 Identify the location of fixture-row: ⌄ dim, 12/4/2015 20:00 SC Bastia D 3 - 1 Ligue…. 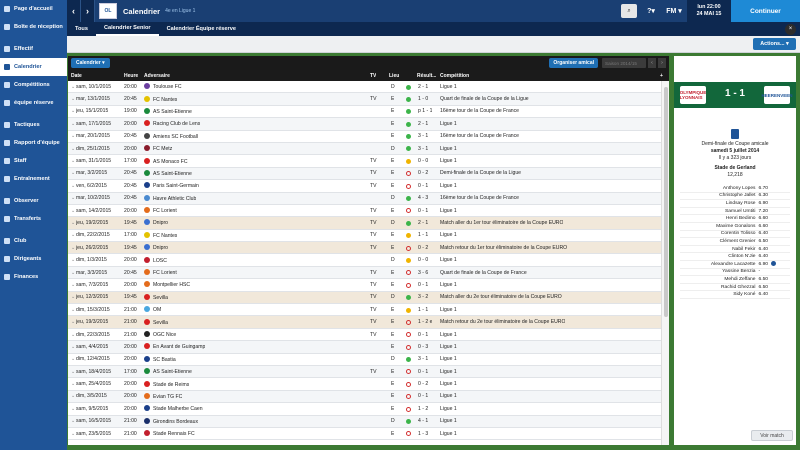
(368, 360).